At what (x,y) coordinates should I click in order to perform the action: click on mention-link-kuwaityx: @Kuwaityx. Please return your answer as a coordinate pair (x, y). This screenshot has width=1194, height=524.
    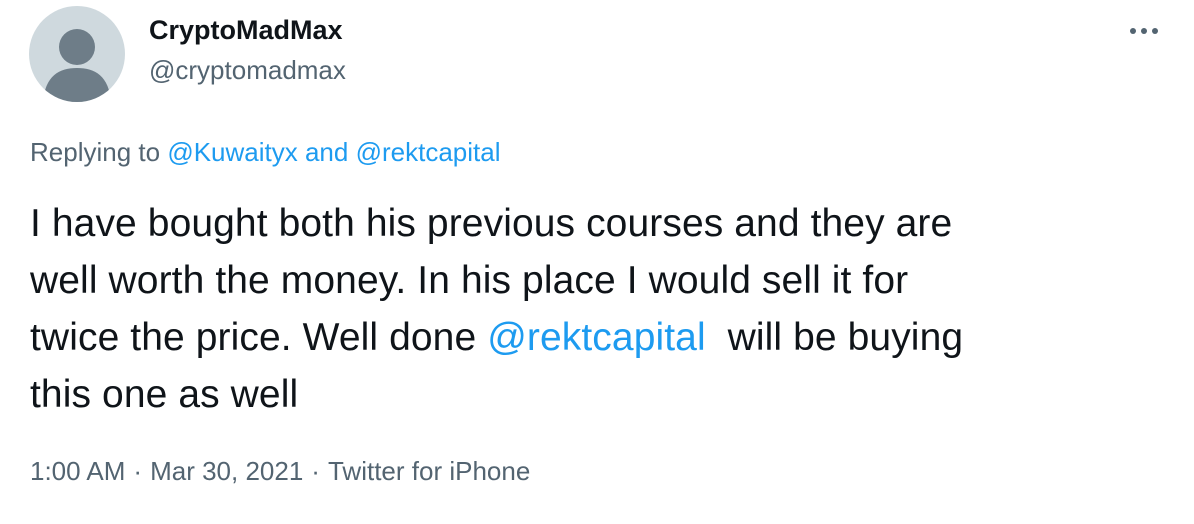
    Looking at the image, I should click on (232, 152).